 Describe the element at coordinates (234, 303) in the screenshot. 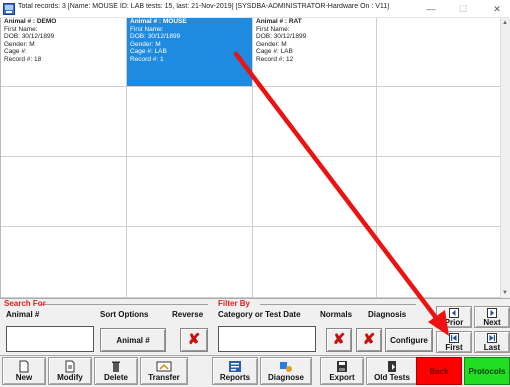

I see `filter-legend: Filter By` at that location.